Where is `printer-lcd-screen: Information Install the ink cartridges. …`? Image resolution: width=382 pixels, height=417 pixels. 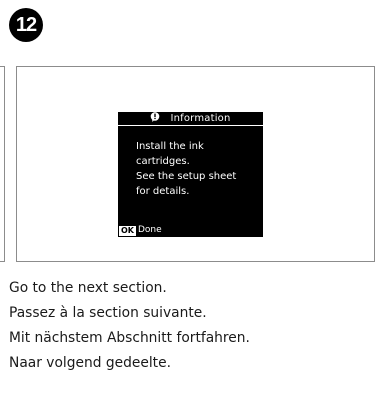
printer-lcd-screen: Information Install the ink cartridges. … is located at coordinates (190, 174).